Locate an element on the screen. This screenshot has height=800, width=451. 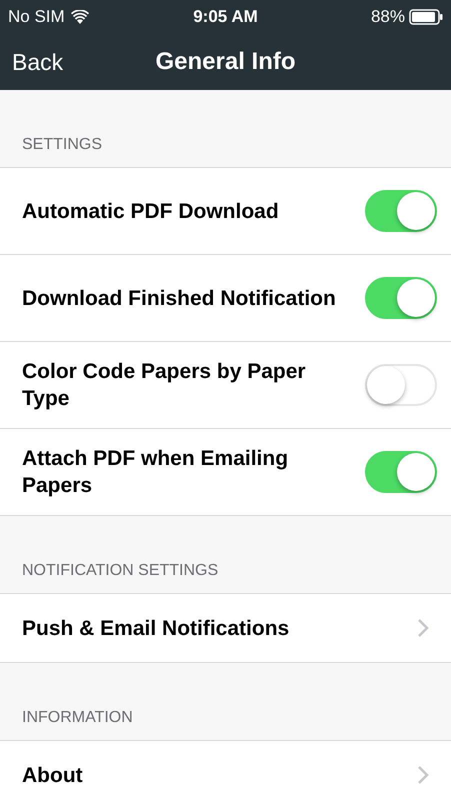
back-button: Back is located at coordinates (38, 62).